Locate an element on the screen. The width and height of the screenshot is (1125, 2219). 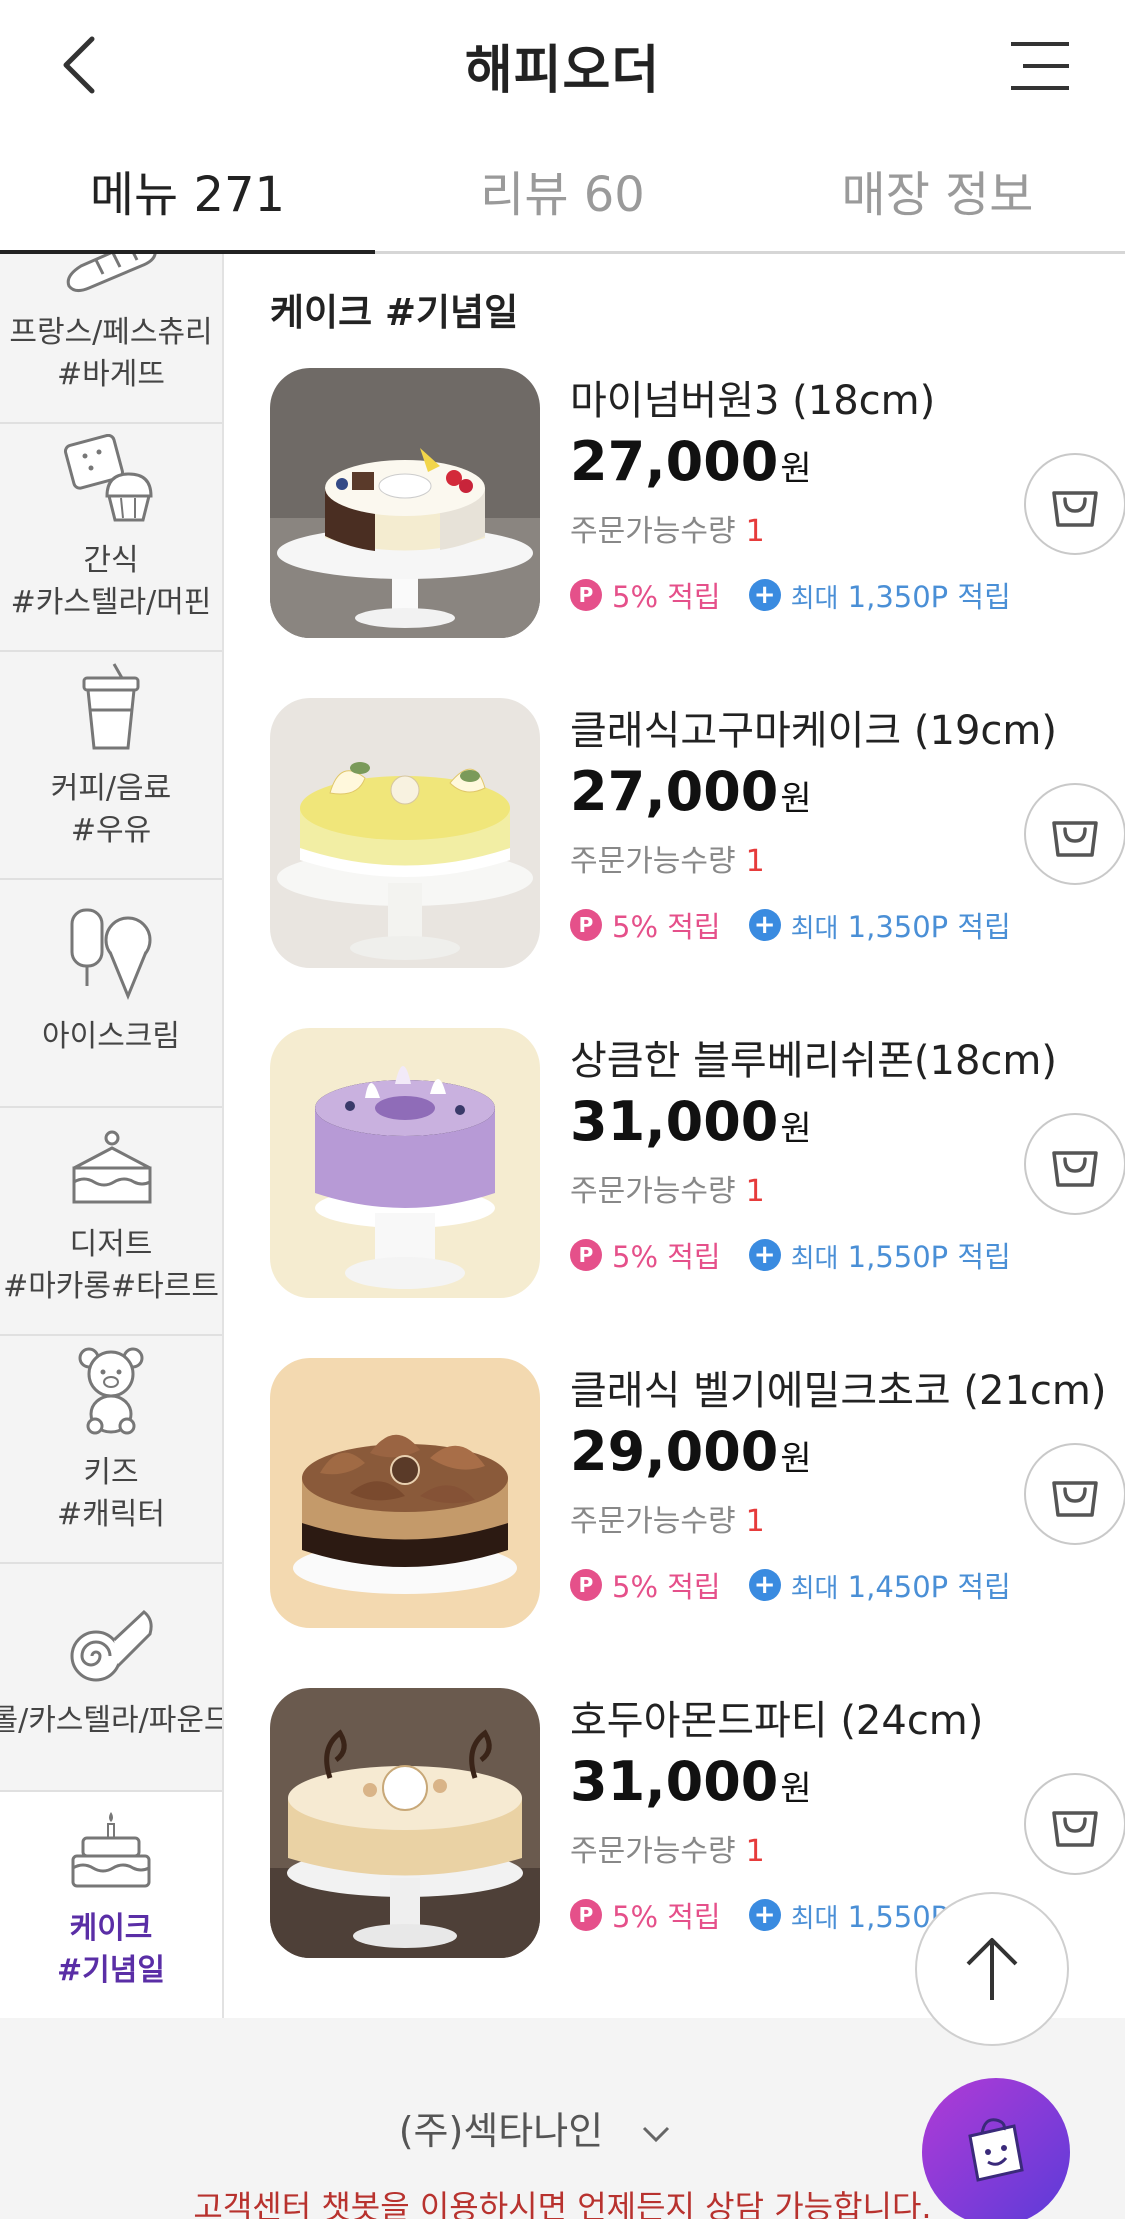
chatbot-bag-icon is located at coordinates (996, 2150).